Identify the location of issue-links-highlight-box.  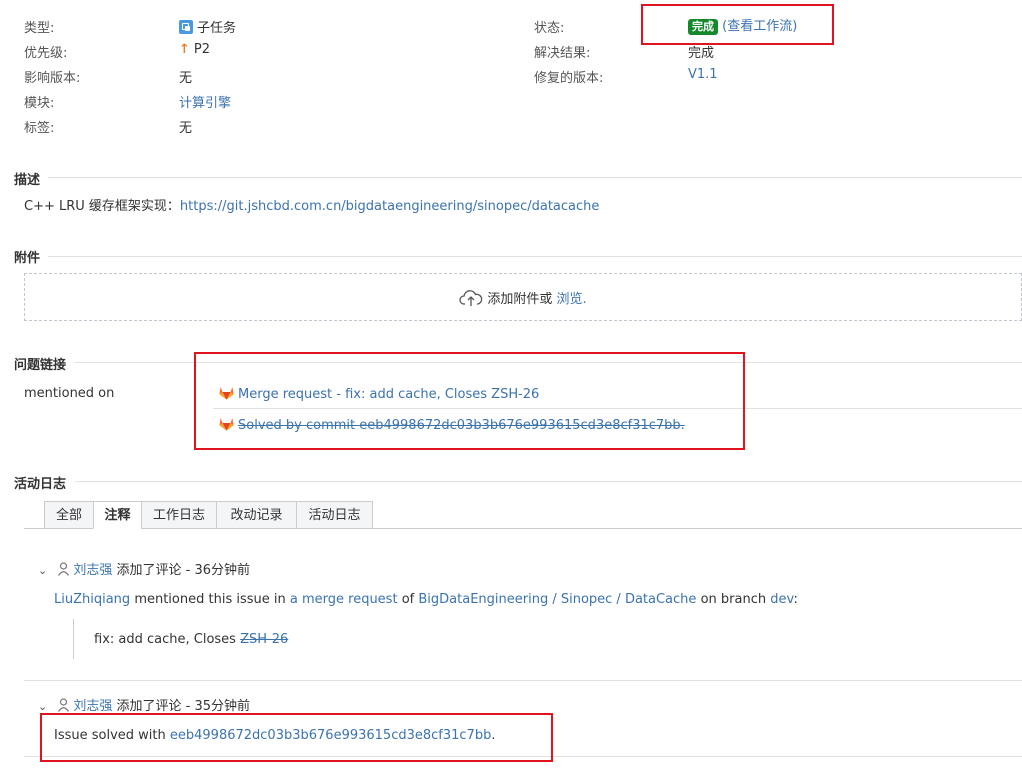
(469, 401).